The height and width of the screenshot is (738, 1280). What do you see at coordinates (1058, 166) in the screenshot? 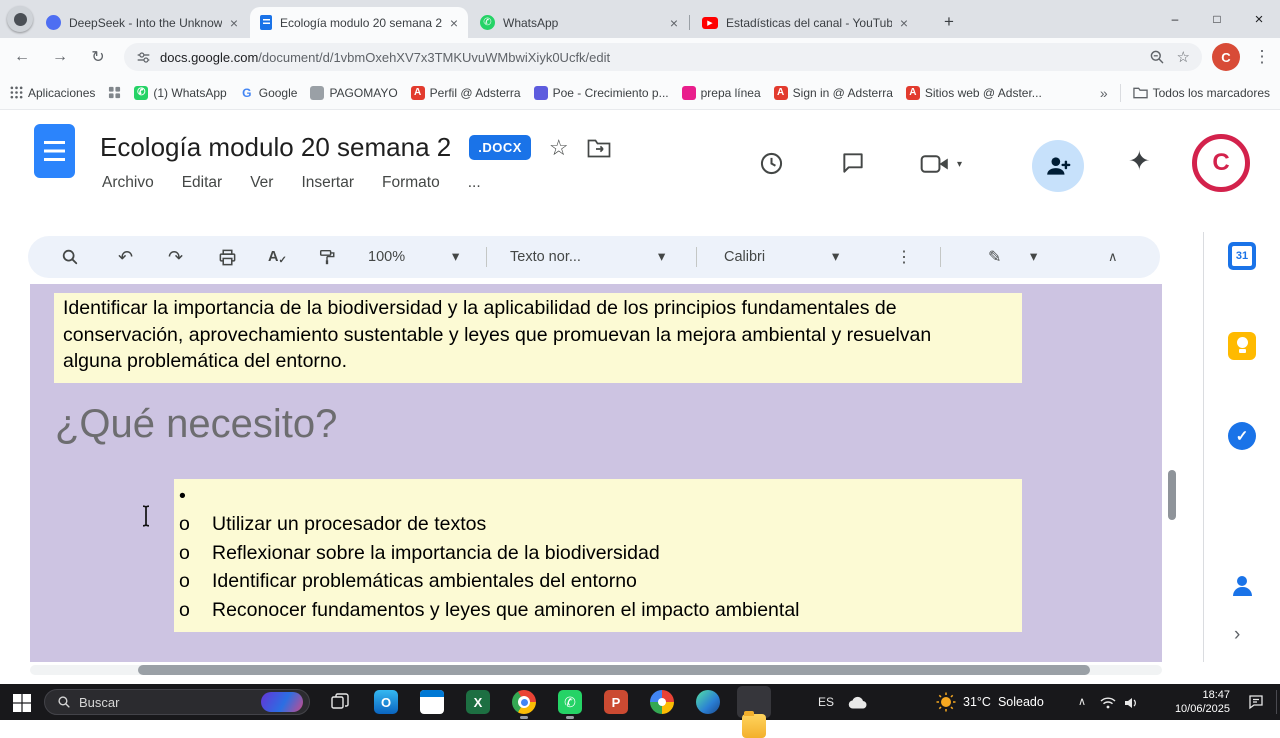
I see `share-button` at bounding box center [1058, 166].